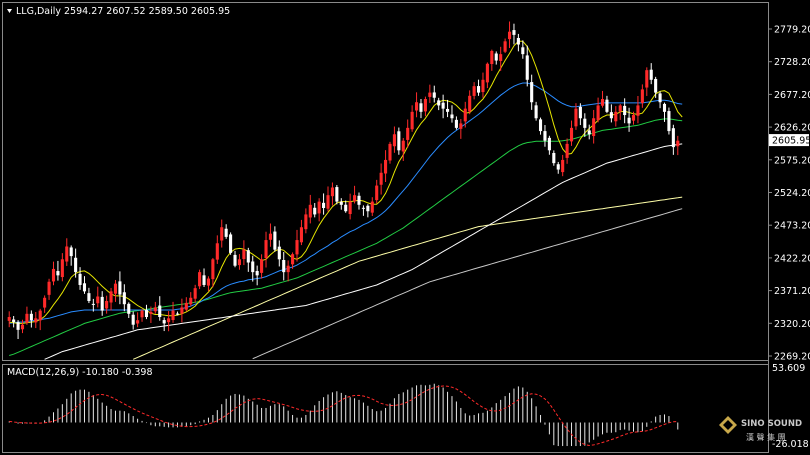  Describe the element at coordinates (9, 11) in the screenshot. I see `dropdown-triangle-icon` at that location.